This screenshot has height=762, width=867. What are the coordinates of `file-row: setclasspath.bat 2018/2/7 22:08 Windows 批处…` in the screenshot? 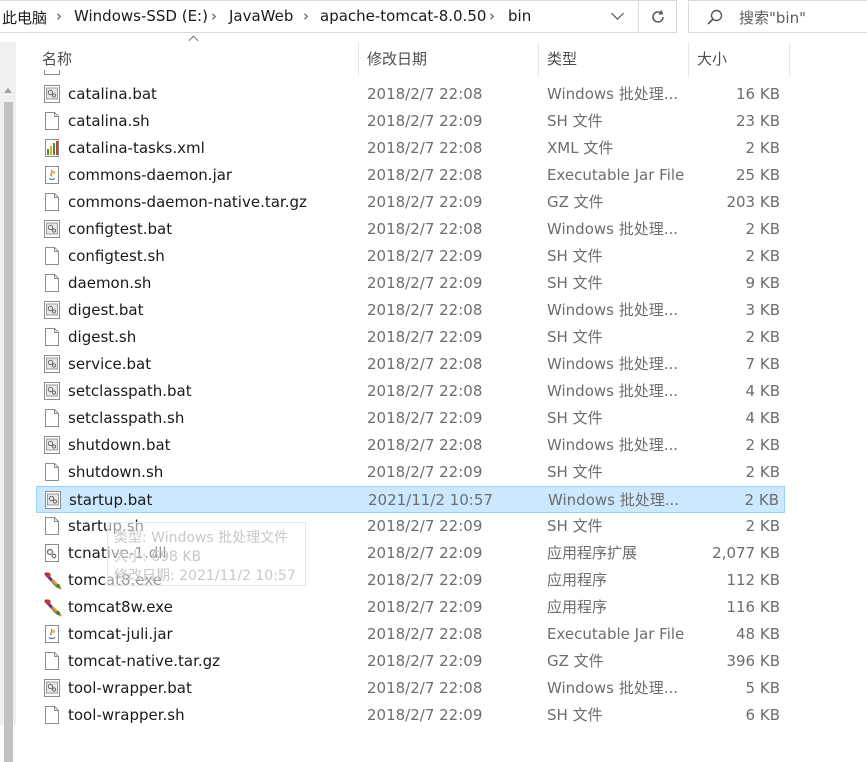 It's located at (410, 391).